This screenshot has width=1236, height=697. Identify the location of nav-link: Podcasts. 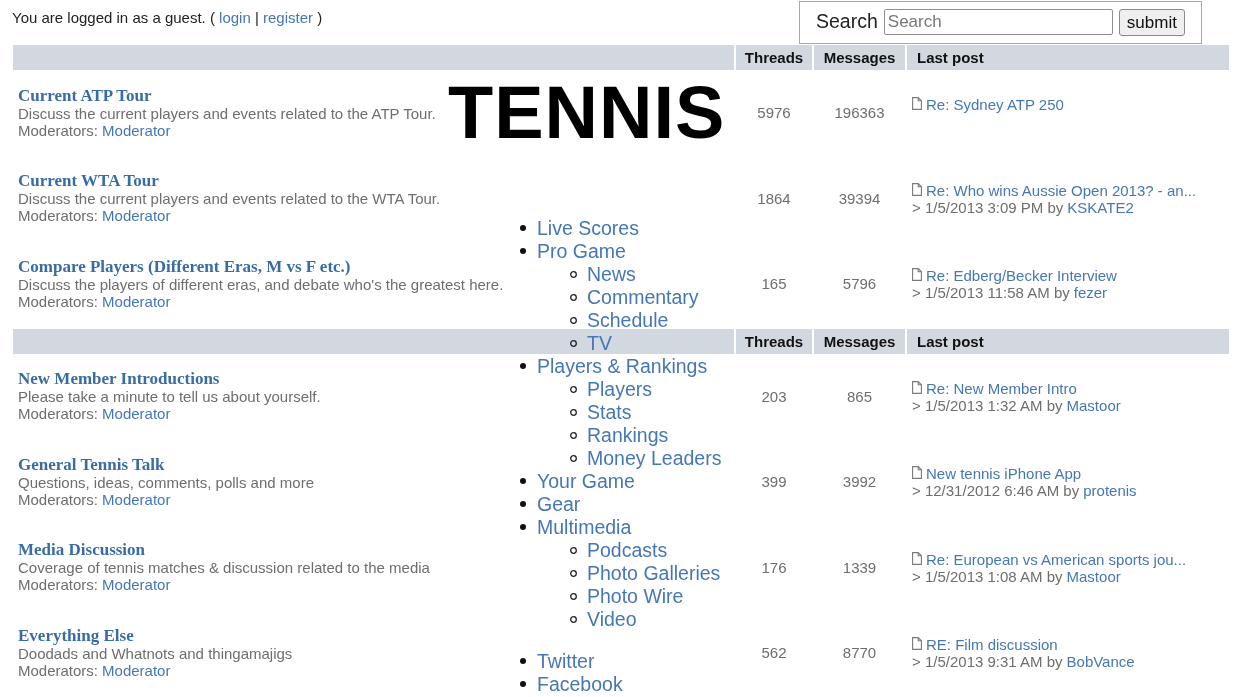
(627, 550).